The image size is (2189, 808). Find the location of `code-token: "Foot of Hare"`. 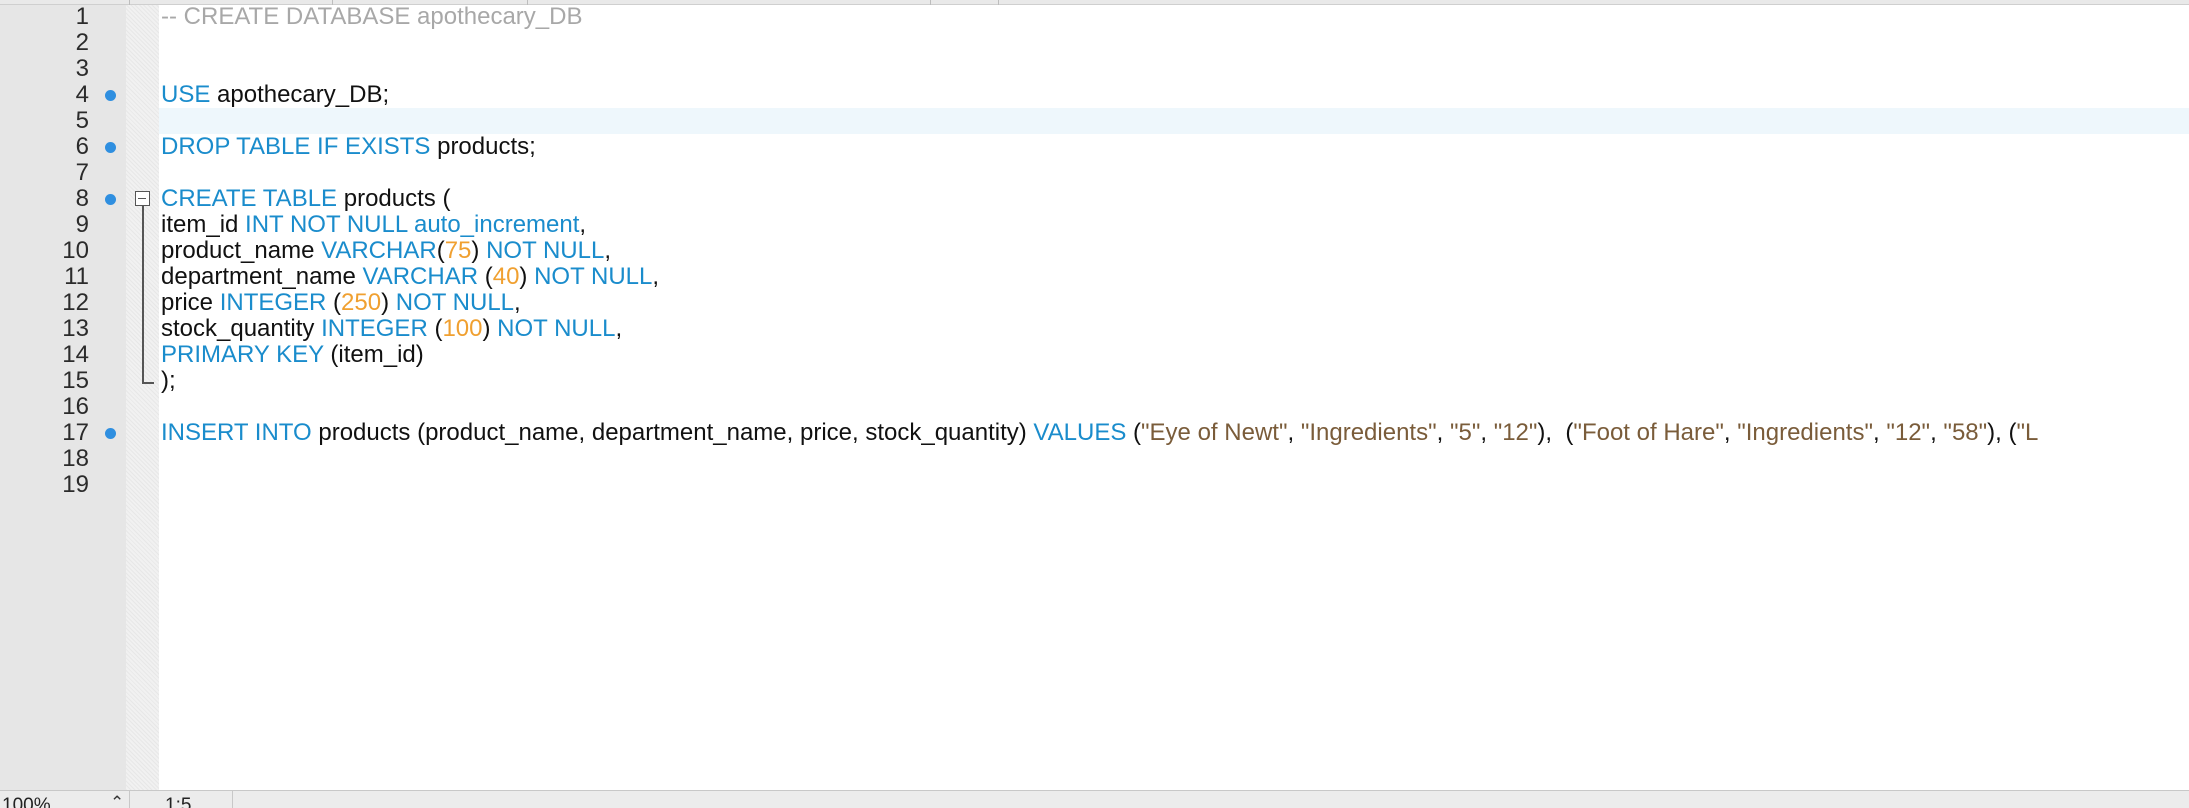

code-token: "Foot of Hare" is located at coordinates (1648, 432).